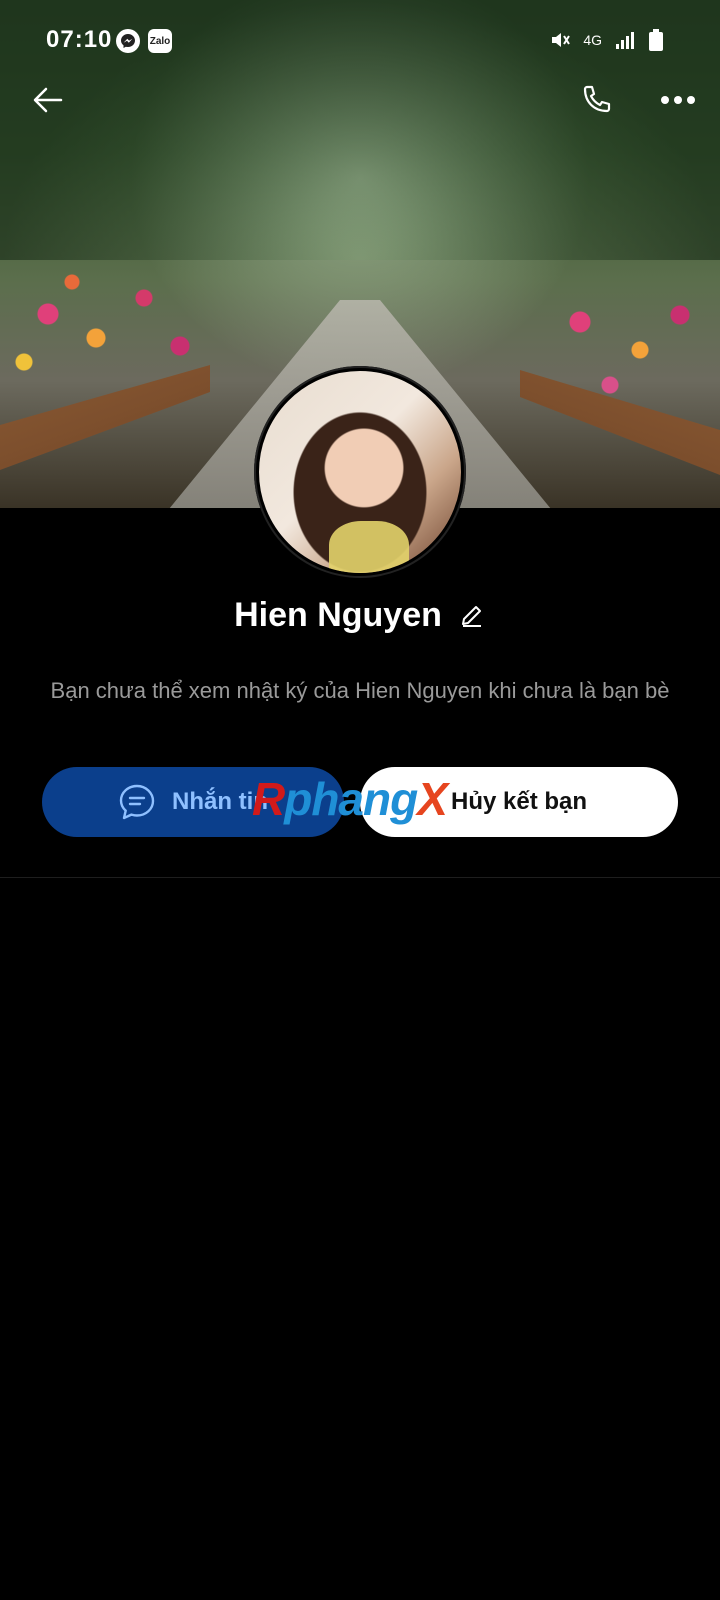 The image size is (720, 1600). I want to click on name-row: Hien Nguyen, so click(360, 615).